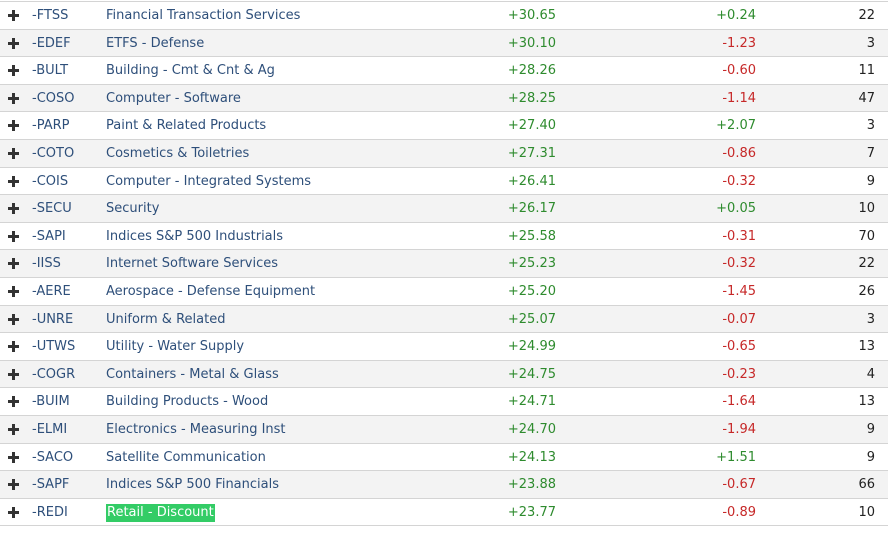  What do you see at coordinates (160, 512) in the screenshot?
I see `industry-name-link: Retail - Discount` at bounding box center [160, 512].